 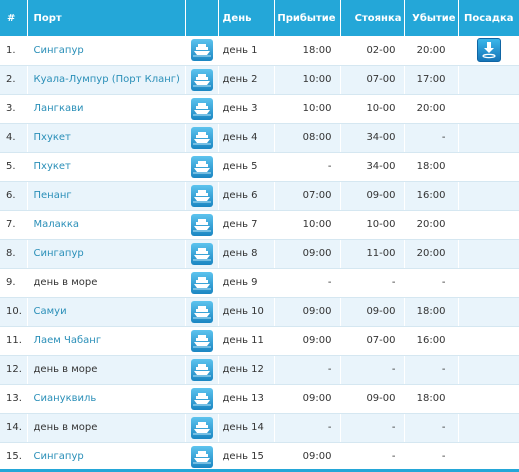 I want to click on row-port: Куала-Лумпур (Порт Кланг), so click(x=105, y=80).